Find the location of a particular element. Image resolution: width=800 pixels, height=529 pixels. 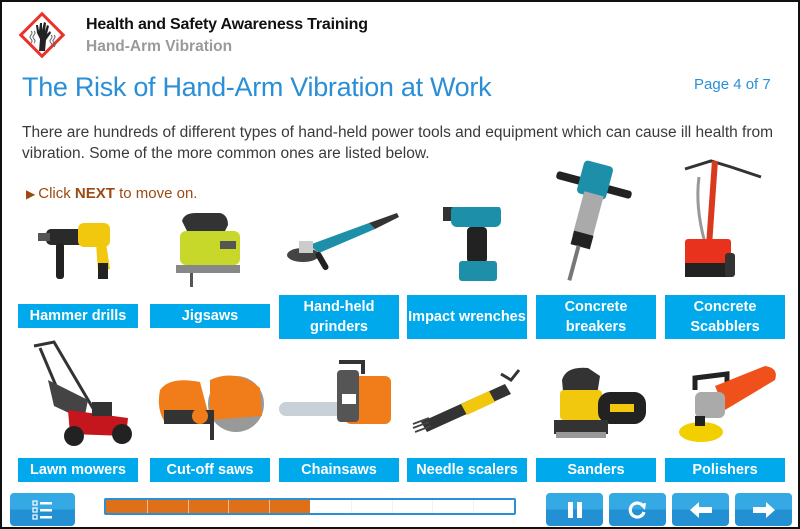

tool-label: Chainsaws is located at coordinates (339, 470).